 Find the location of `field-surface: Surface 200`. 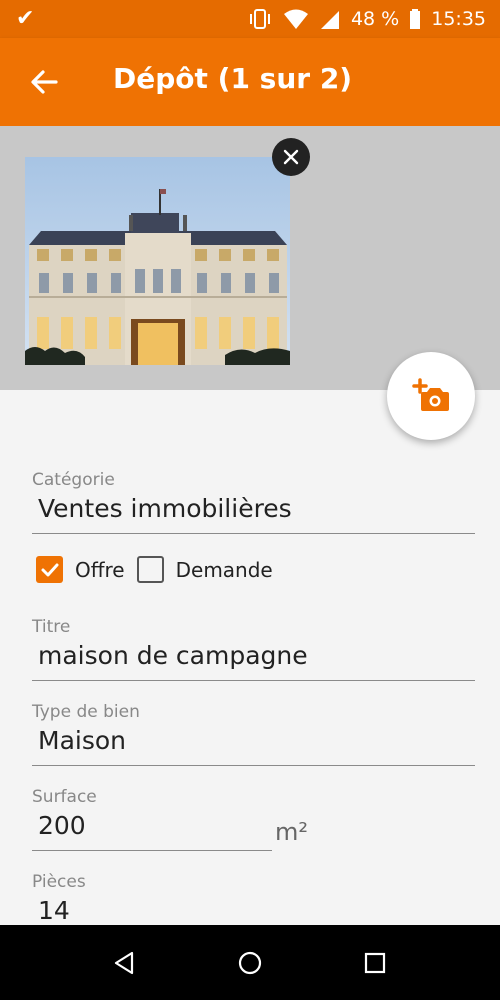

field-surface: Surface 200 is located at coordinates (152, 819).